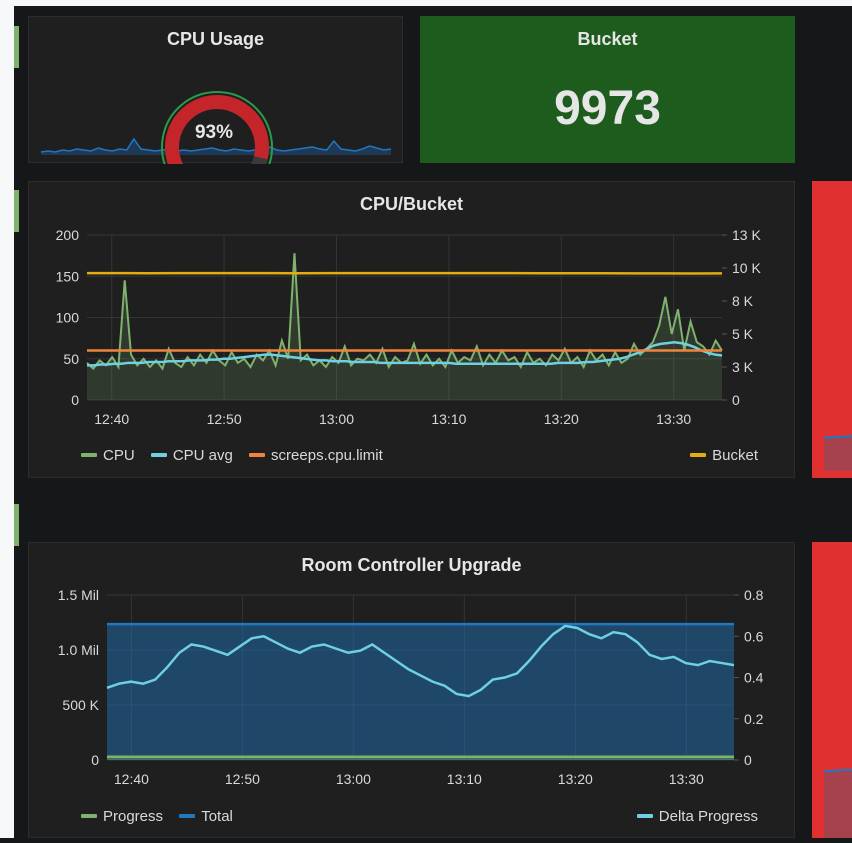  What do you see at coordinates (108, 455) in the screenshot?
I see `legend-item-cpu: CPU` at bounding box center [108, 455].